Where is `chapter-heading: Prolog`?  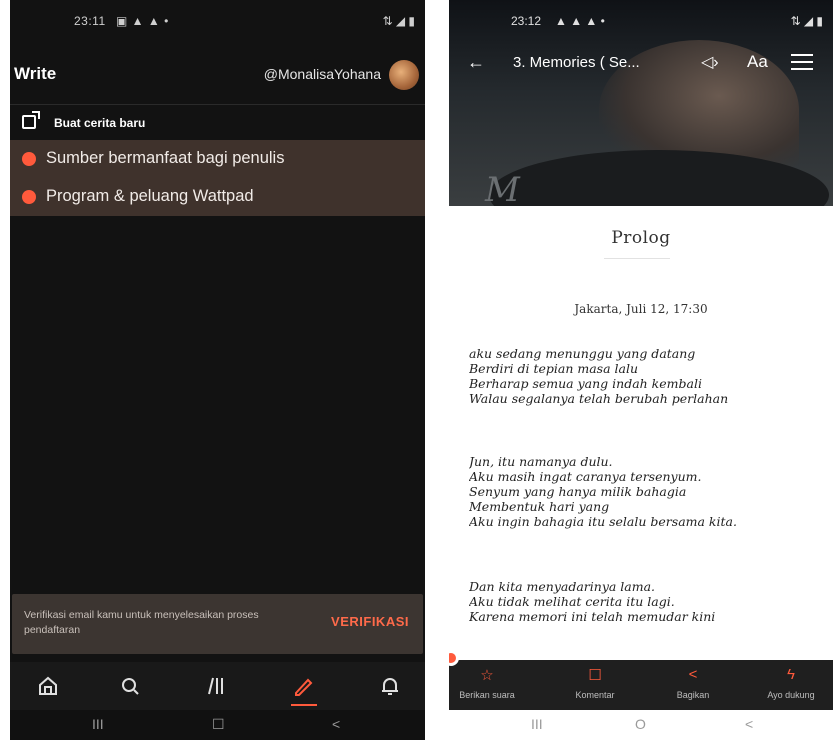
chapter-heading: Prolog is located at coordinates (641, 238).